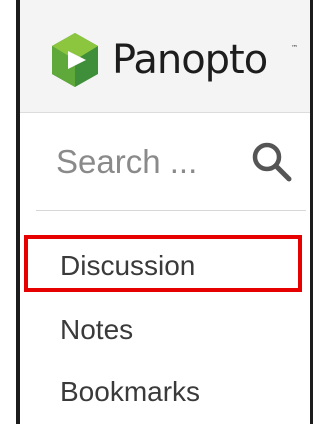 Image resolution: width=320 pixels, height=424 pixels. I want to click on trademark-symbol: ™, so click(294, 48).